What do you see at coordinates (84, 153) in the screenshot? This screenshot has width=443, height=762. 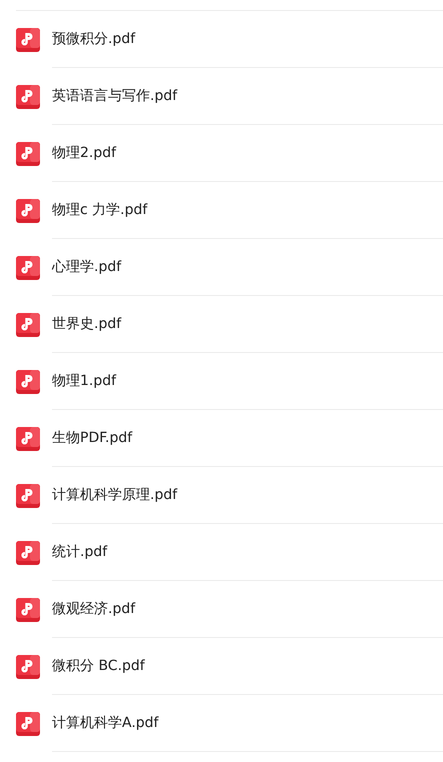 I see `file-name: 物理2.pdf` at bounding box center [84, 153].